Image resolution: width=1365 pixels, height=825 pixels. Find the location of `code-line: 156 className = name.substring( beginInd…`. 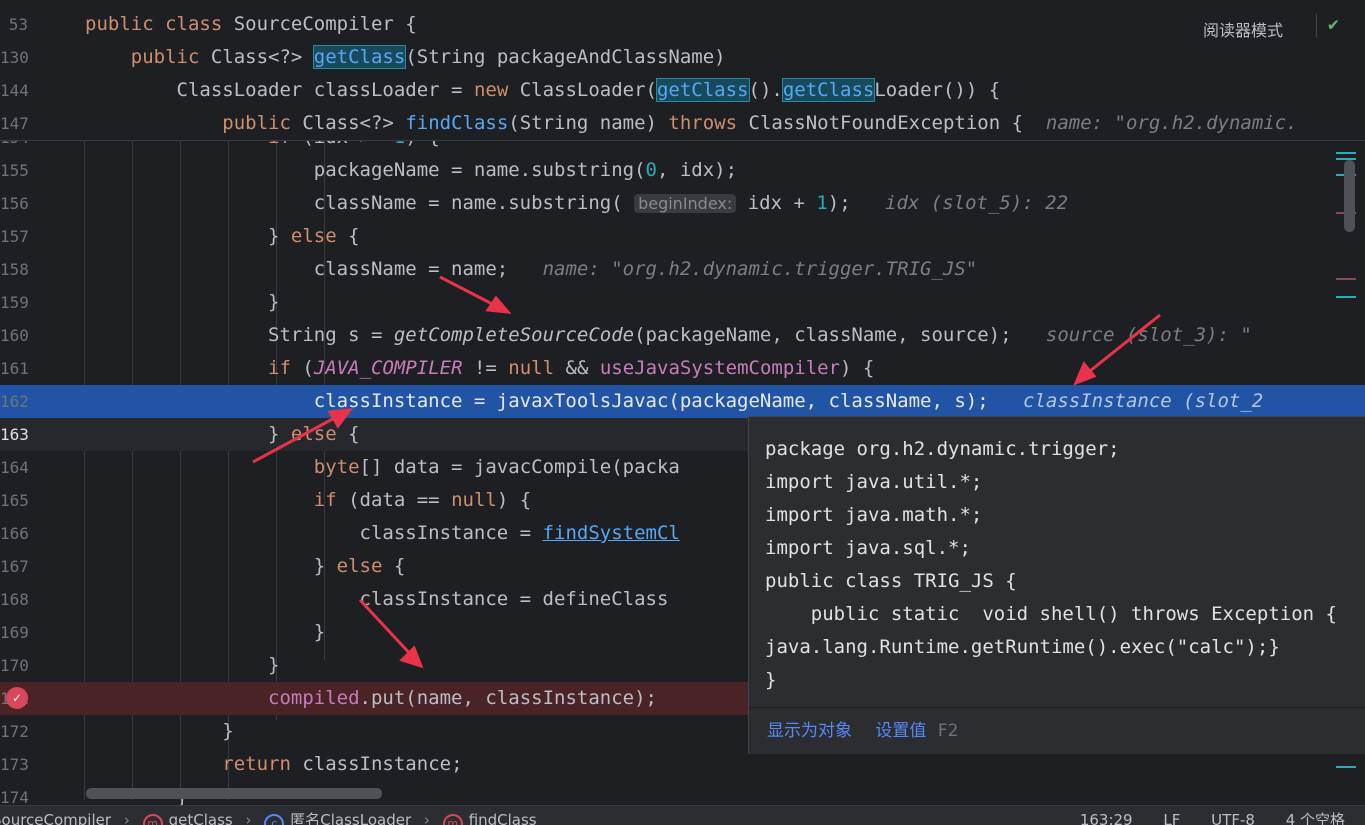

code-line: 156 className = name.substring( beginInd… is located at coordinates (682, 203).